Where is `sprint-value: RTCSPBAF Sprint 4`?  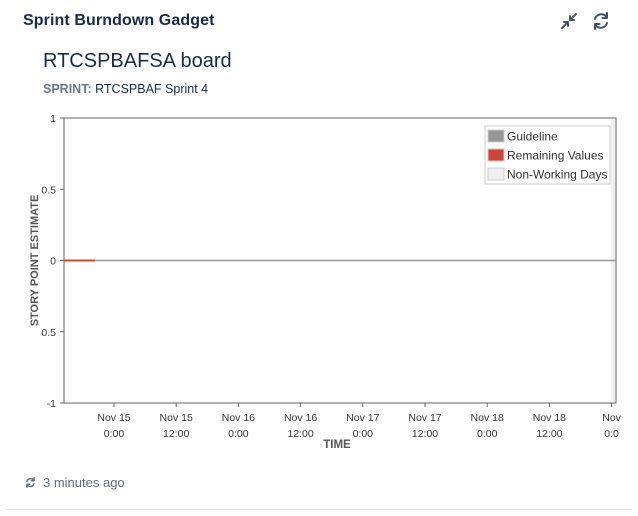
sprint-value: RTCSPBAF Sprint 4 is located at coordinates (152, 89).